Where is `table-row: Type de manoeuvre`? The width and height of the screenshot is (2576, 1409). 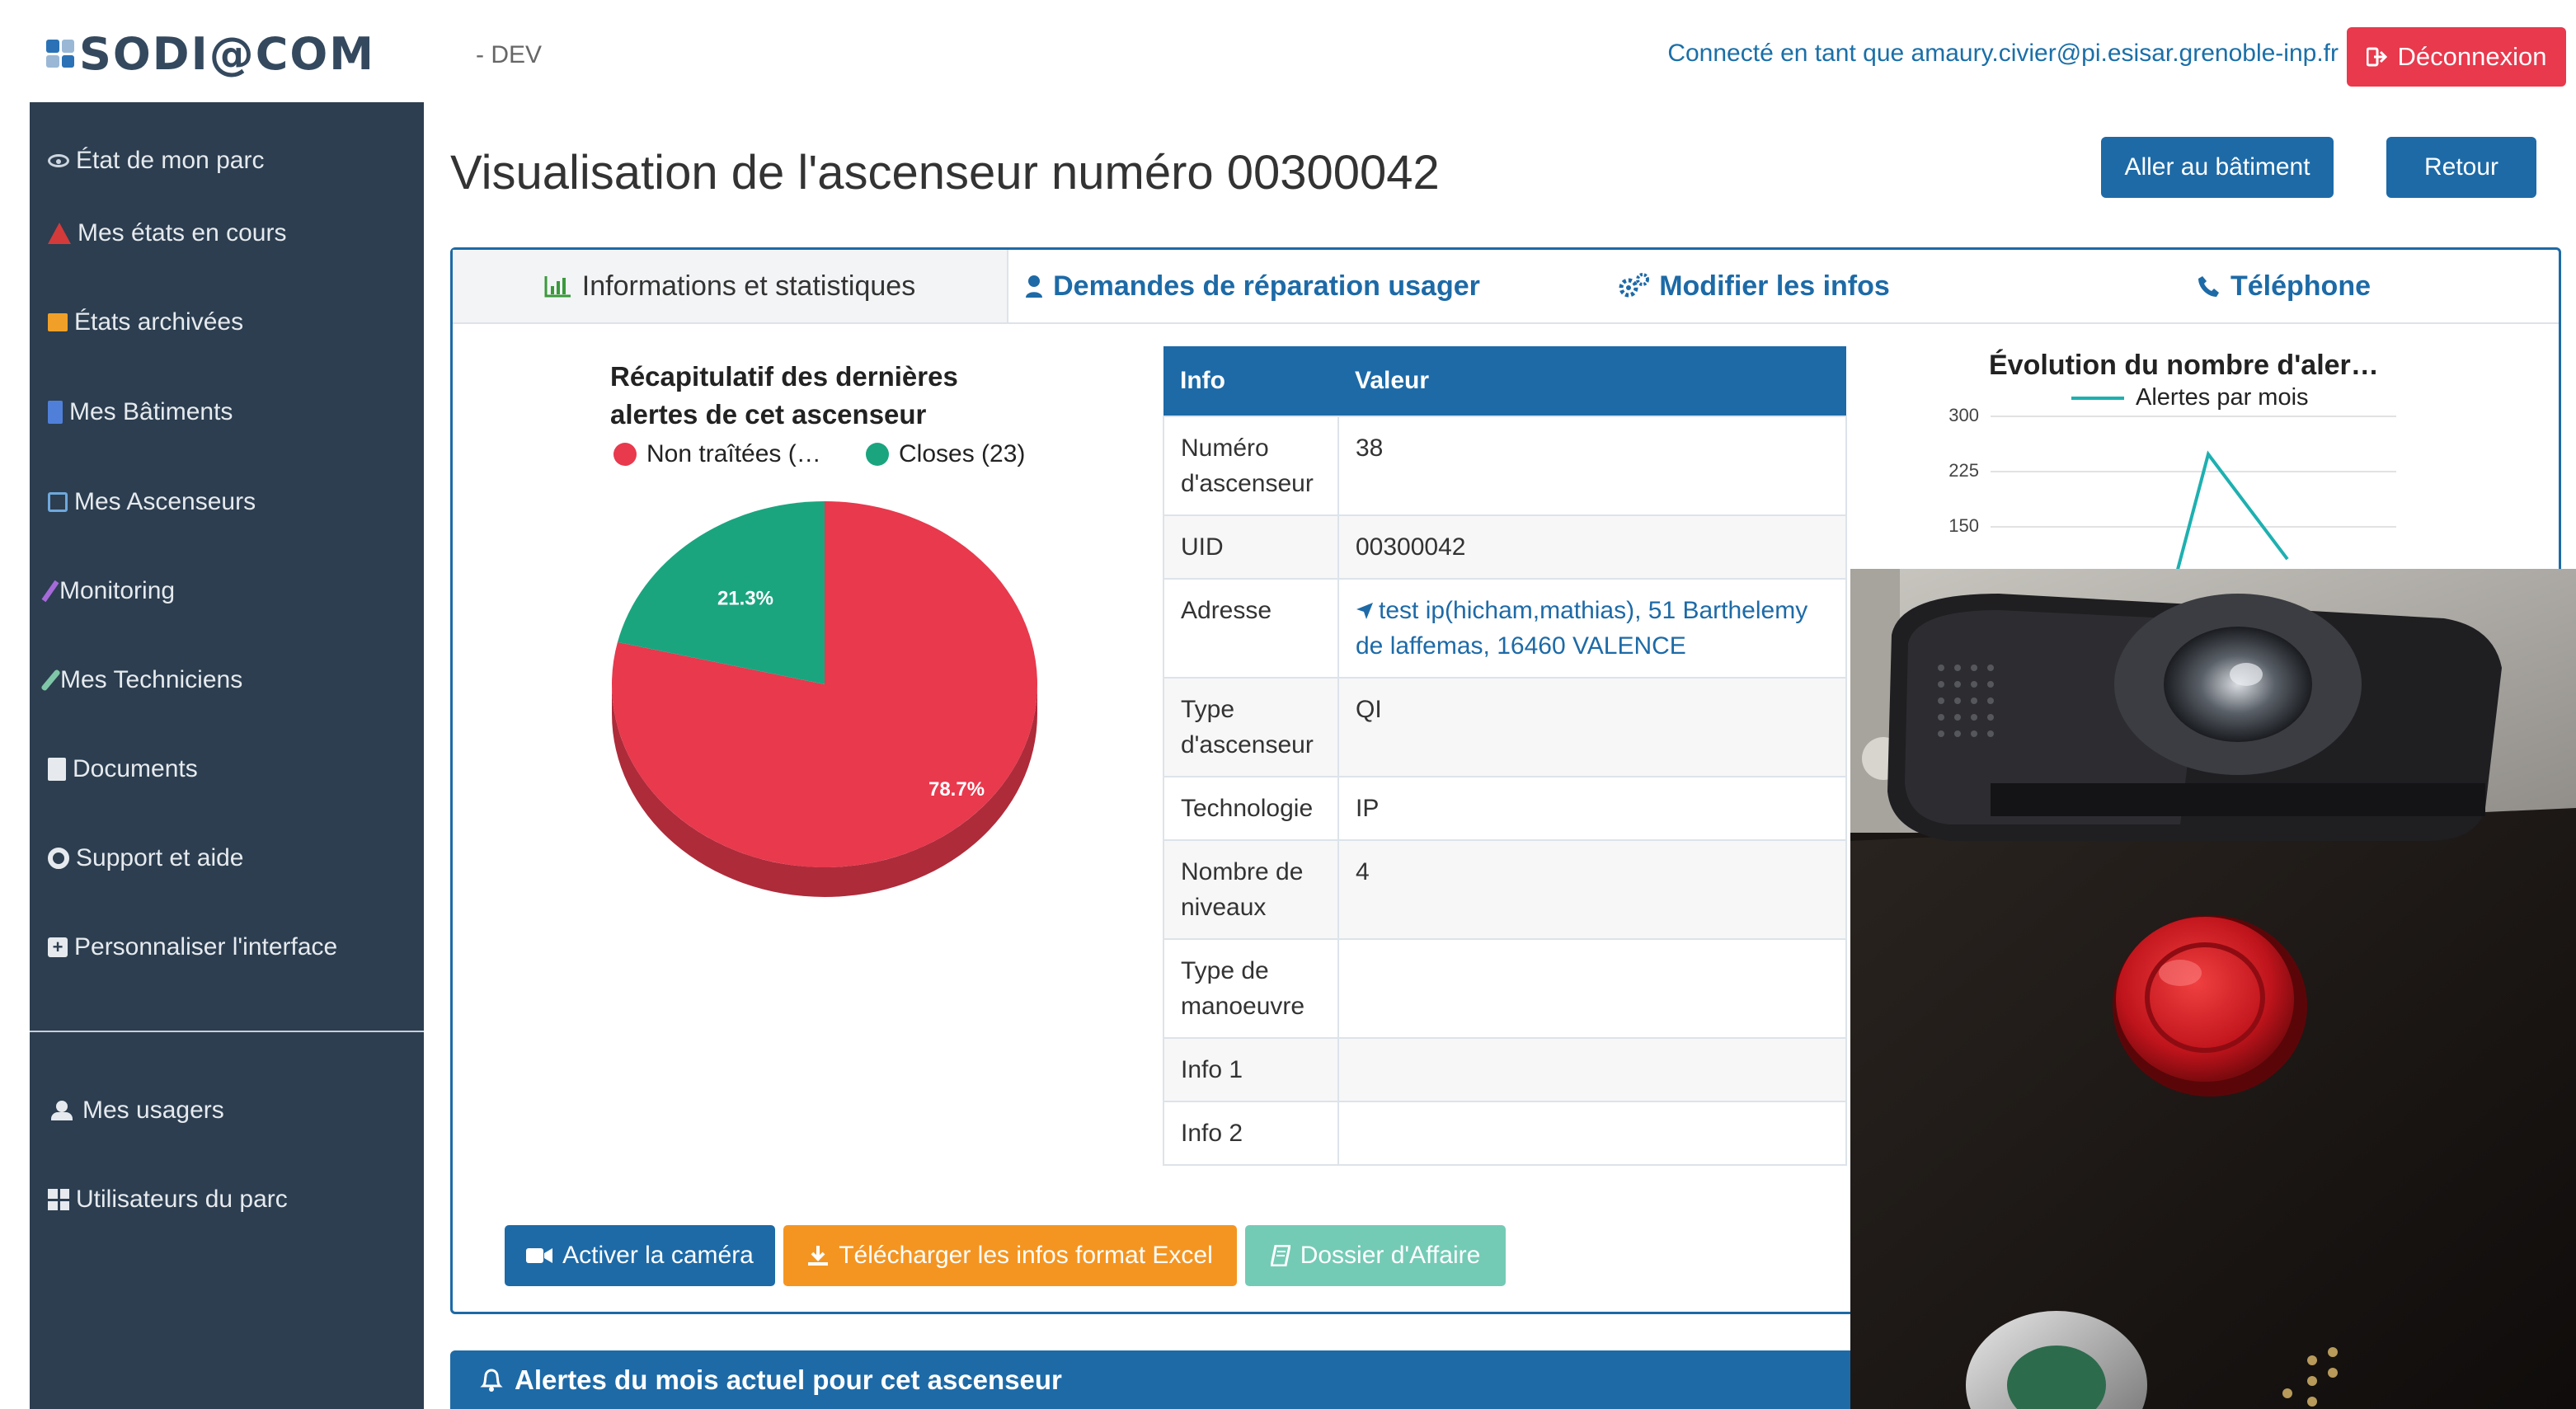 table-row: Type de manoeuvre is located at coordinates (1505, 989).